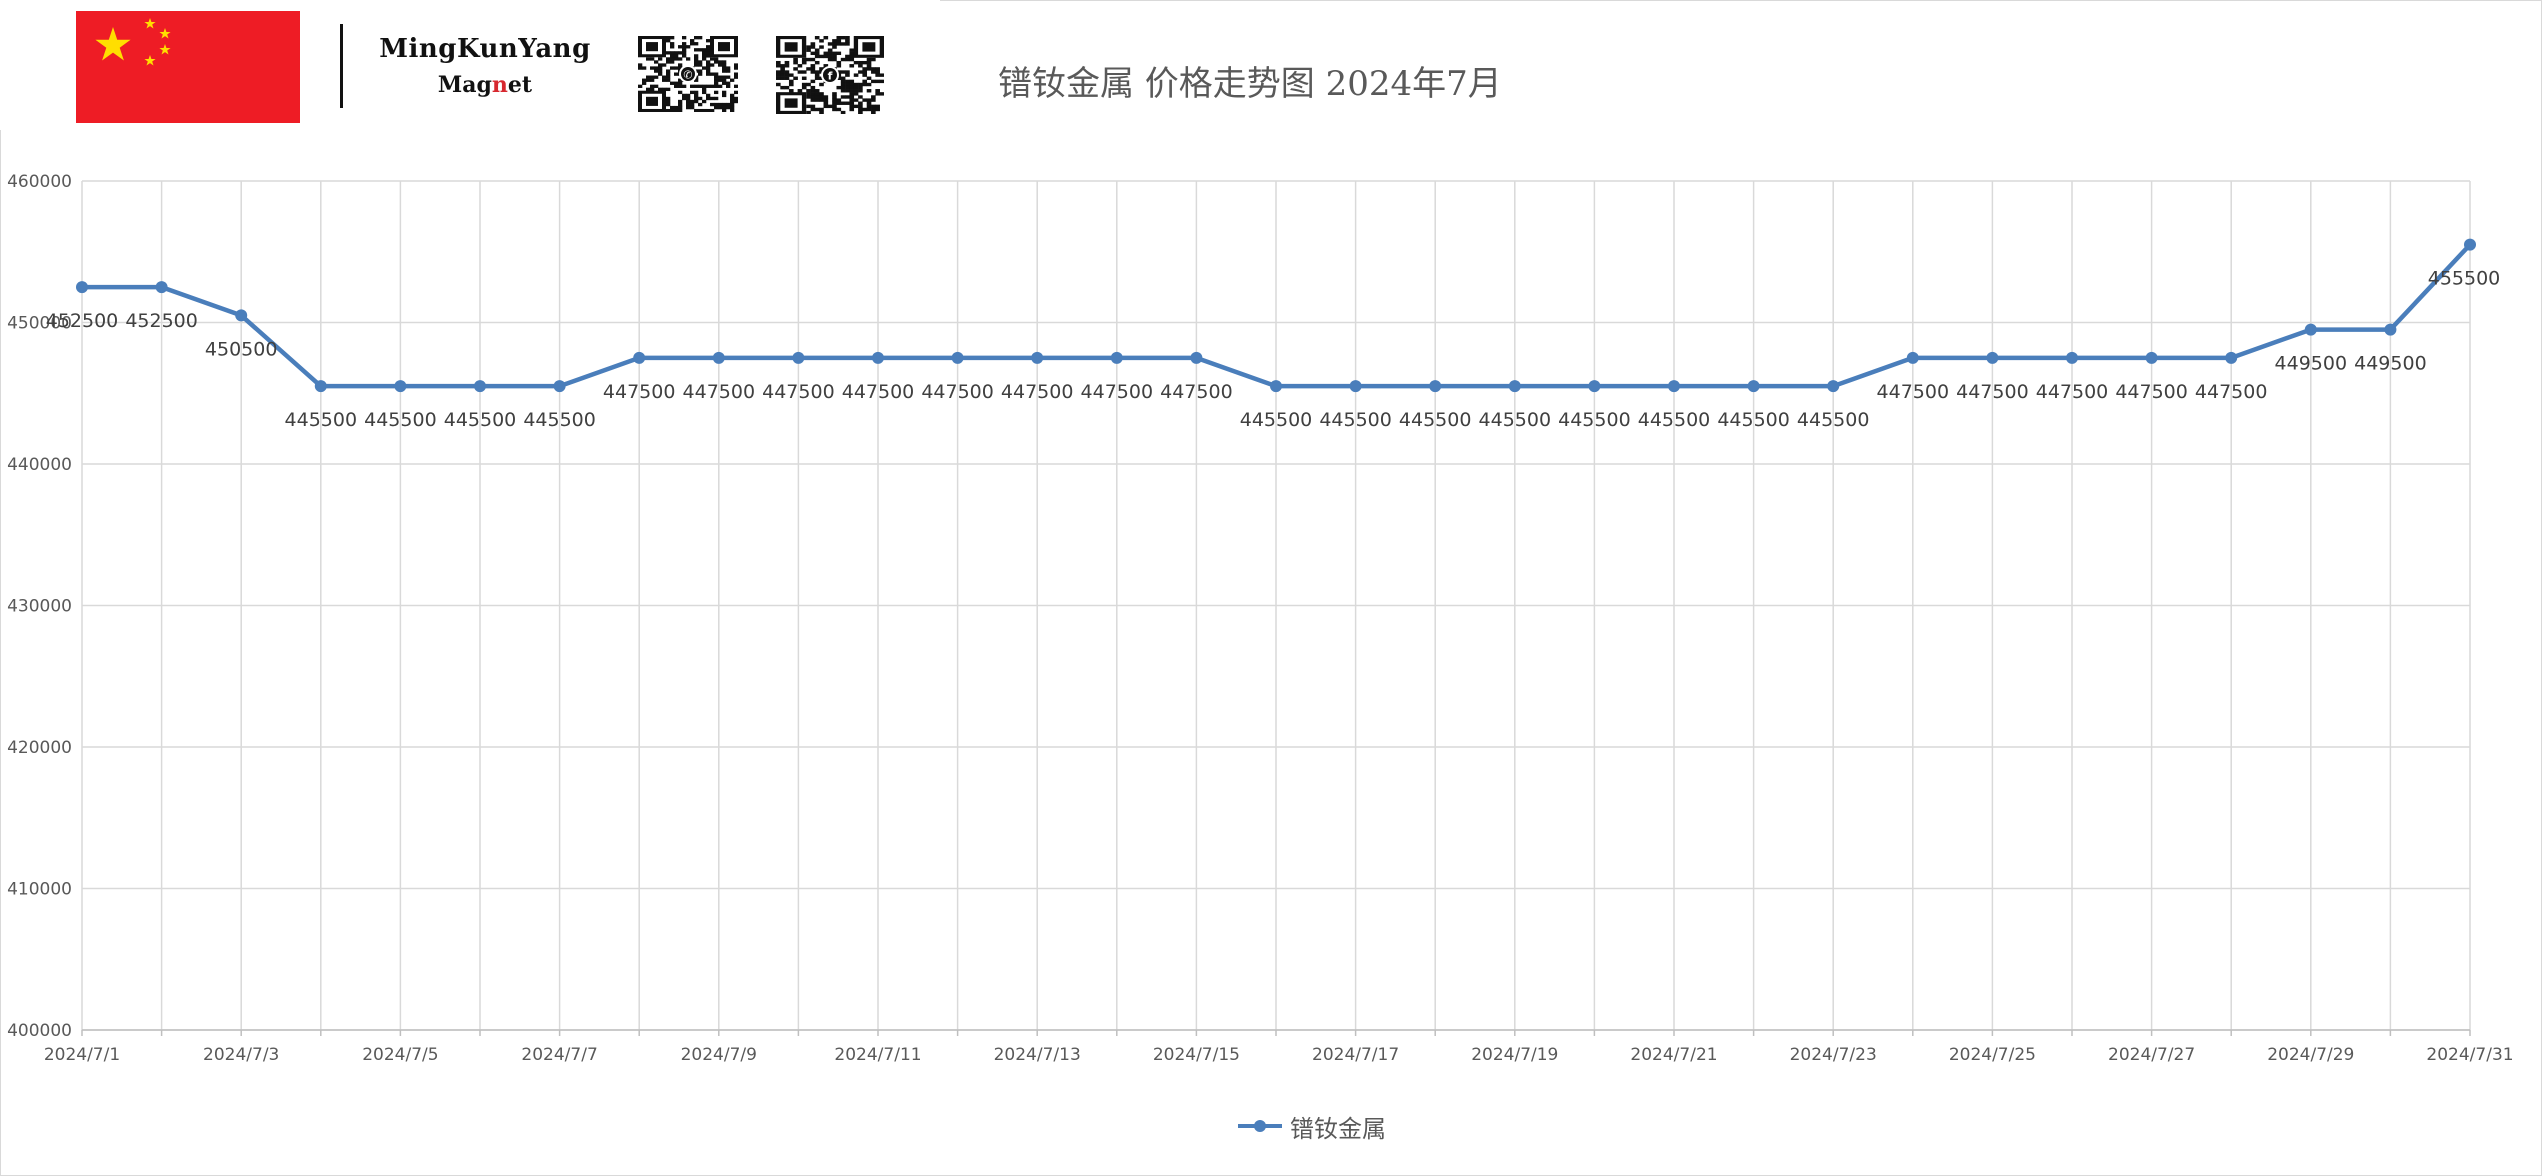 The width and height of the screenshot is (2542, 1176). I want to click on legend-label: 镨钕金属, so click(1338, 1128).